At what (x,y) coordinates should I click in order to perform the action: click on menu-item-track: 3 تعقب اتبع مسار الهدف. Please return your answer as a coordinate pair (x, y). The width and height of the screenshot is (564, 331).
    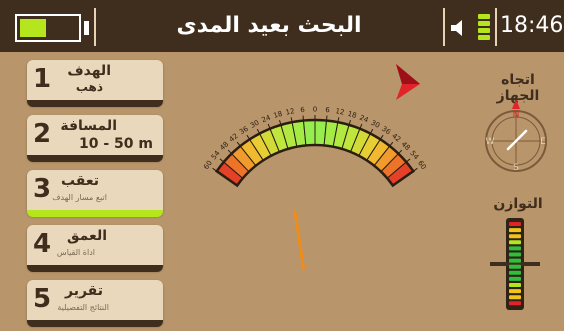
    Looking at the image, I should click on (95, 193).